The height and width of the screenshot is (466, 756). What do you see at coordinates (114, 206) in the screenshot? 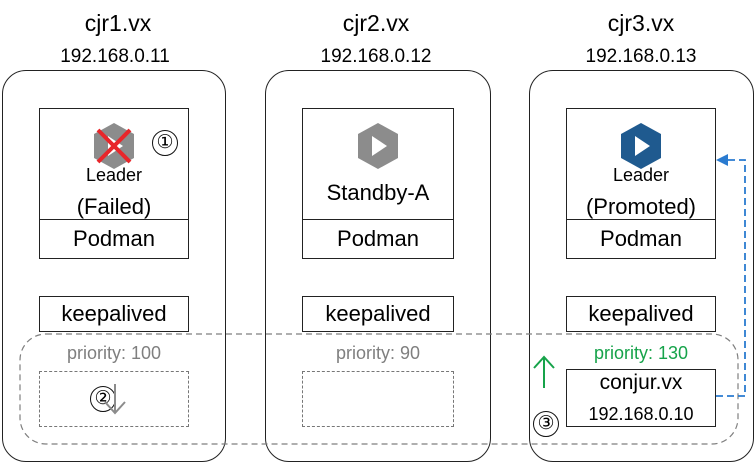
I see `host1-status: (Failed)` at bounding box center [114, 206].